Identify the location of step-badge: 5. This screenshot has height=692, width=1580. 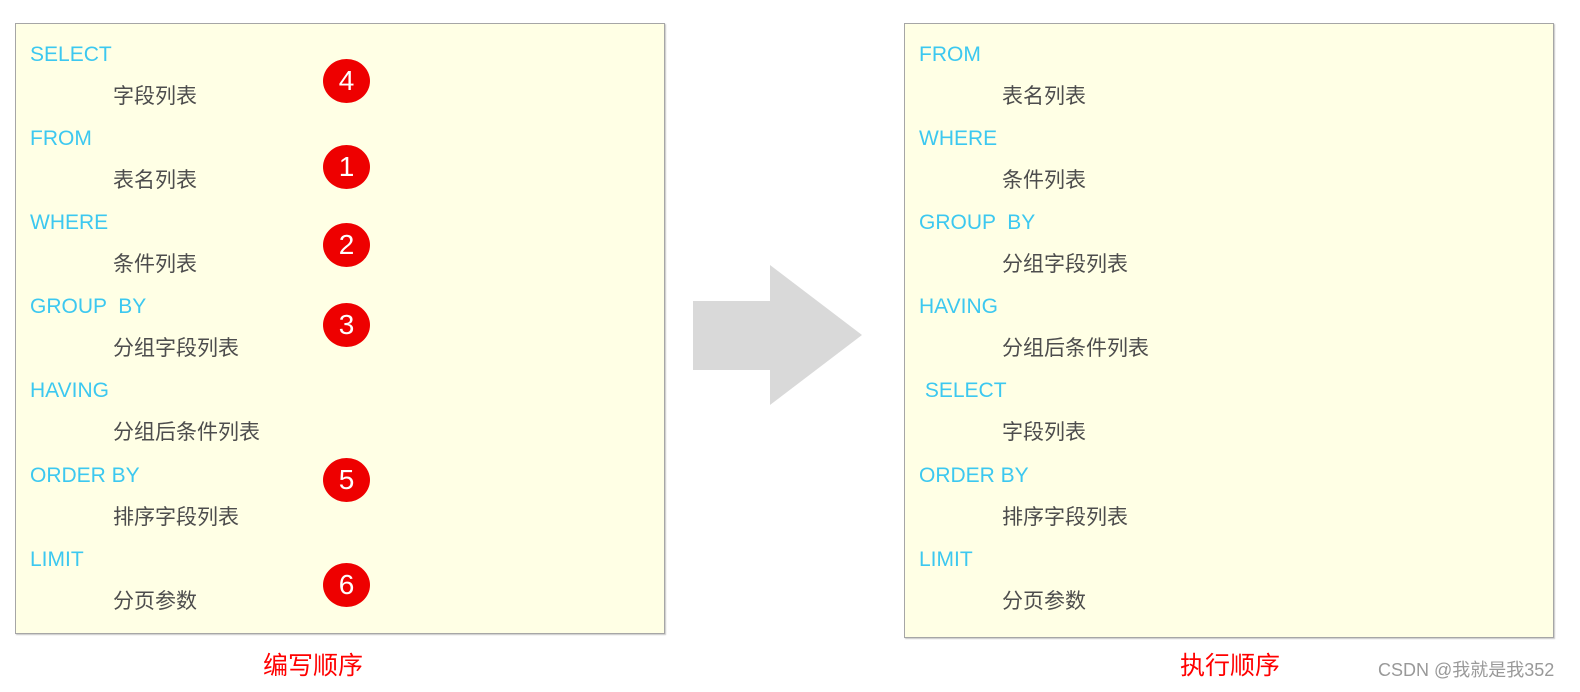
(346, 480).